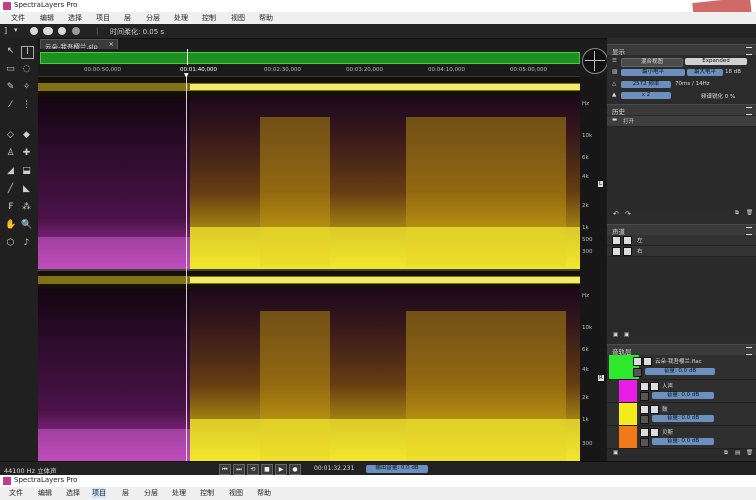  What do you see at coordinates (26, 243) in the screenshot?
I see `speaker-icon: ♪` at bounding box center [26, 243].